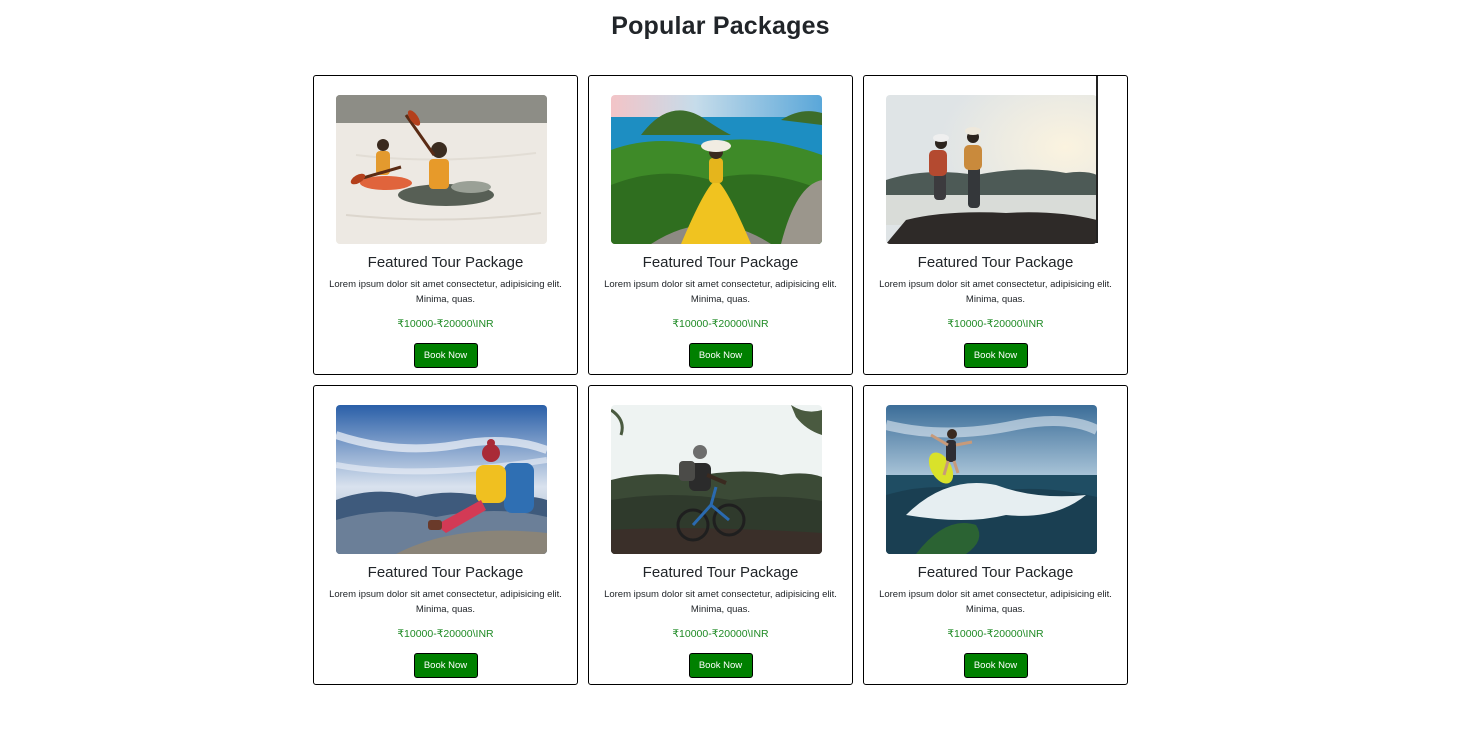 This screenshot has width=1481, height=734. What do you see at coordinates (720, 26) in the screenshot?
I see `page-title: Popular Packages` at bounding box center [720, 26].